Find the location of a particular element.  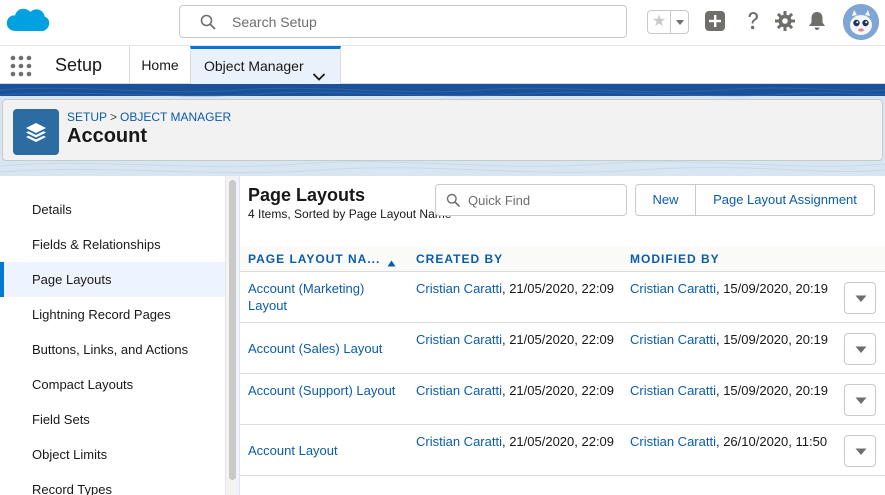

app-name: Setup is located at coordinates (79, 65).